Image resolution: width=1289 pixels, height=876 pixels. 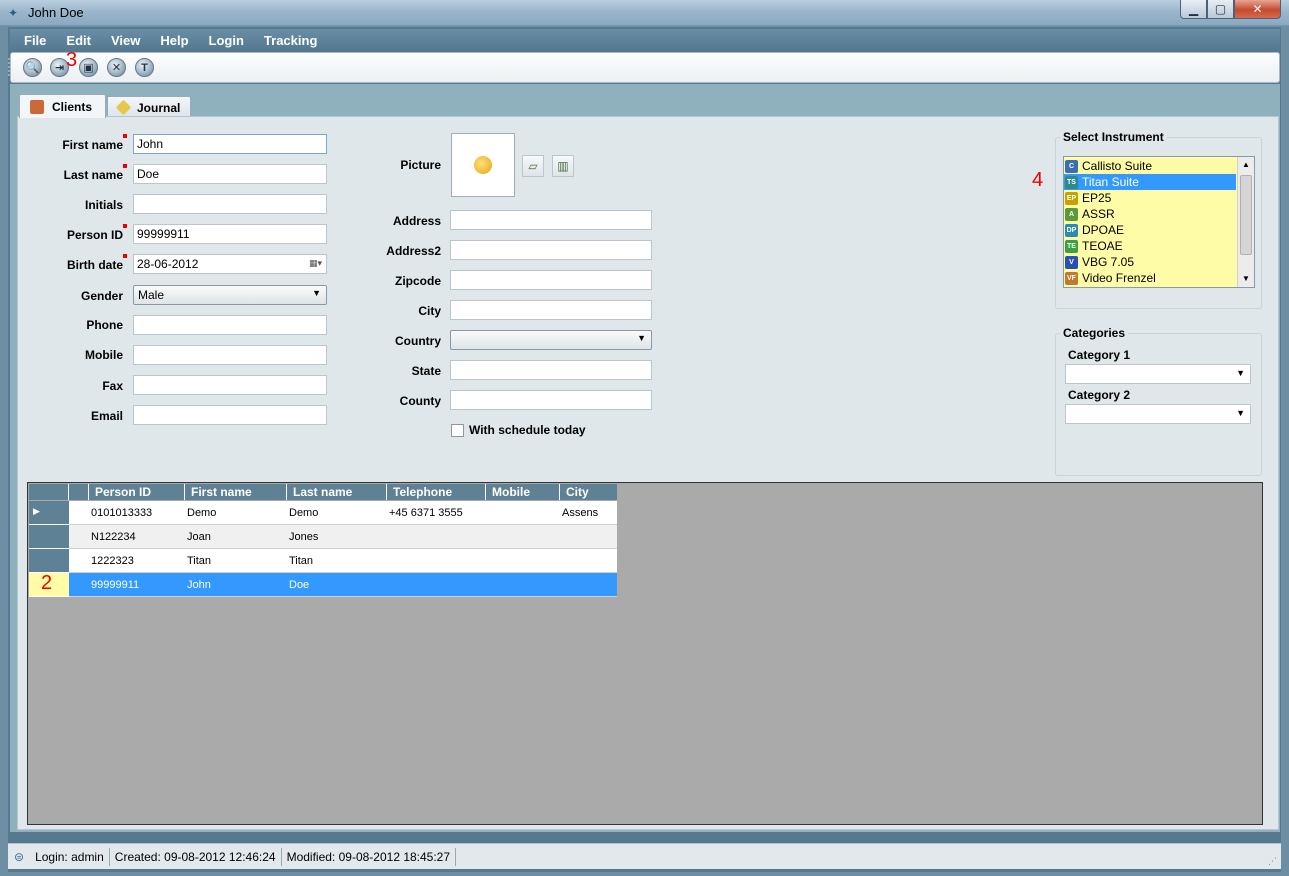 What do you see at coordinates (323, 561) in the screenshot?
I see `table-row: 1222323 Titan Titan` at bounding box center [323, 561].